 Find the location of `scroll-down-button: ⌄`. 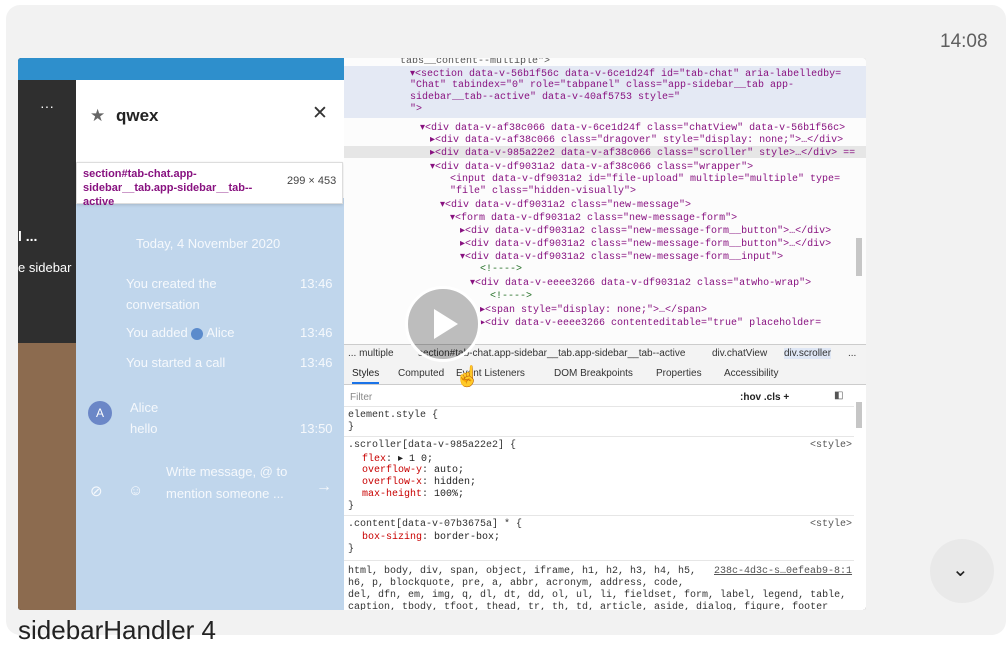

scroll-down-button: ⌄ is located at coordinates (962, 571).